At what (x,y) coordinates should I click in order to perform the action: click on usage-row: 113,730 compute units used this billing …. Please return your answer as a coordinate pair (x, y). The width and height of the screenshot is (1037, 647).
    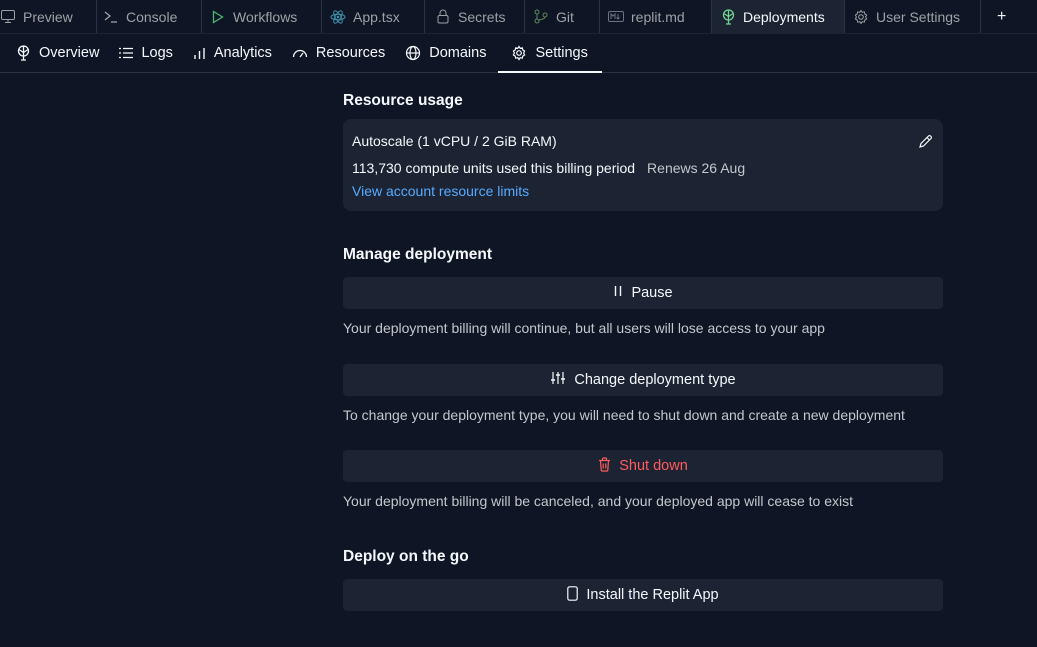
    Looking at the image, I should click on (643, 168).